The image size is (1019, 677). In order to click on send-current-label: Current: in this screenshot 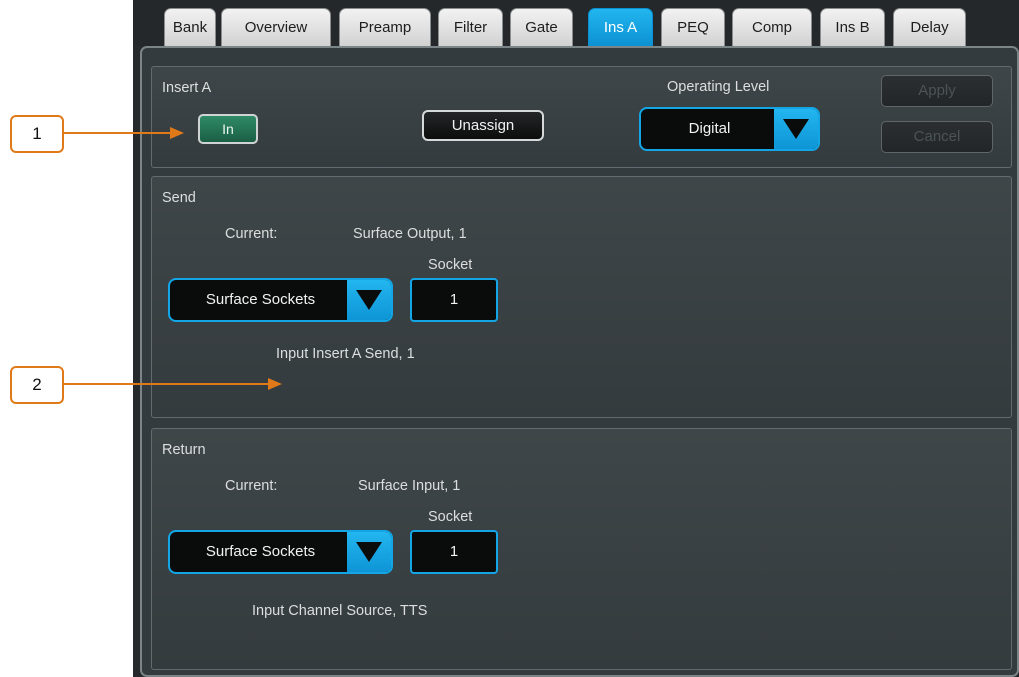, I will do `click(251, 234)`.